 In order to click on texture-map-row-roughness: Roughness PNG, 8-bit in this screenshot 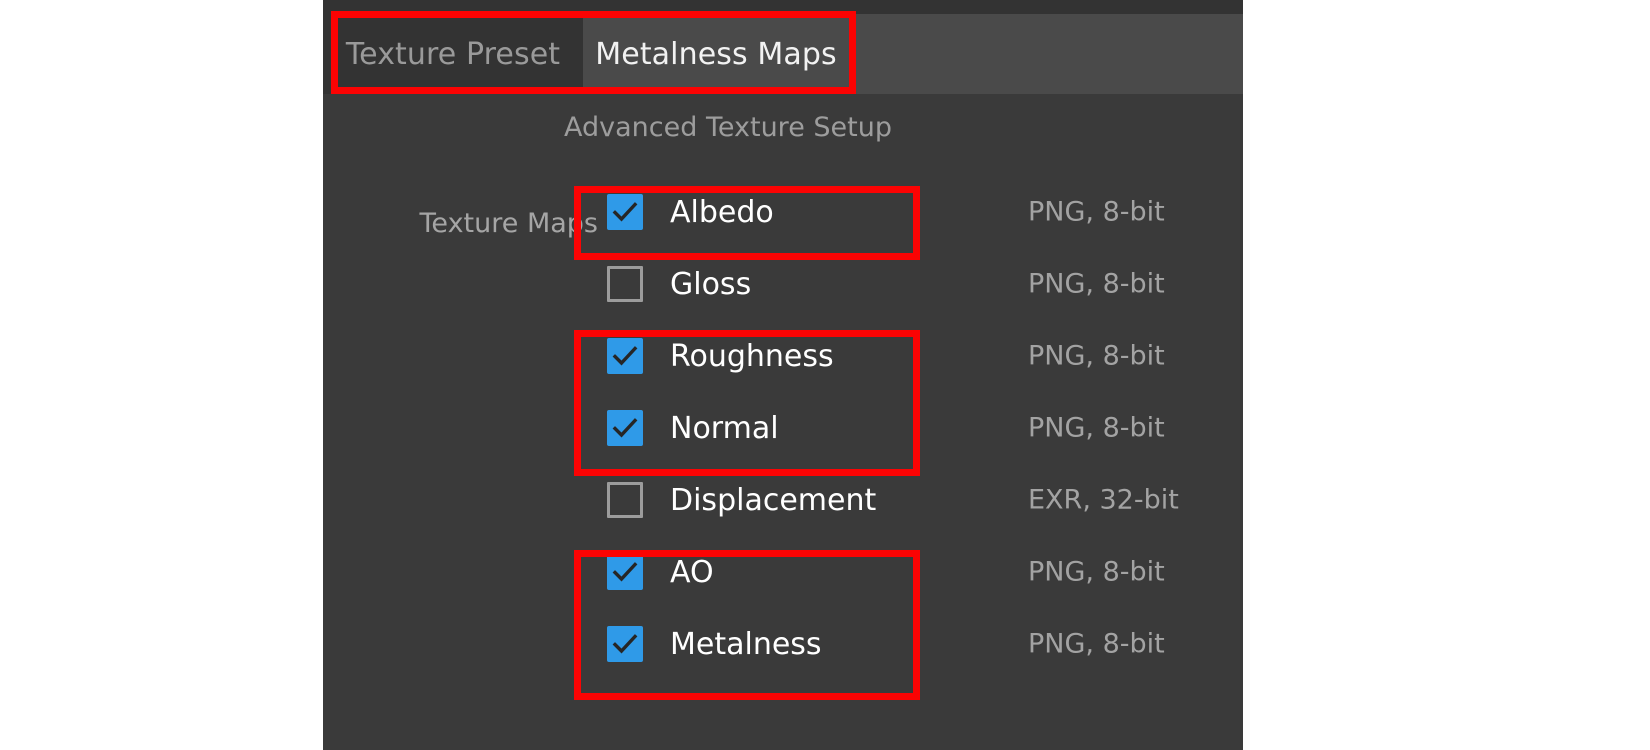, I will do `click(920, 356)`.